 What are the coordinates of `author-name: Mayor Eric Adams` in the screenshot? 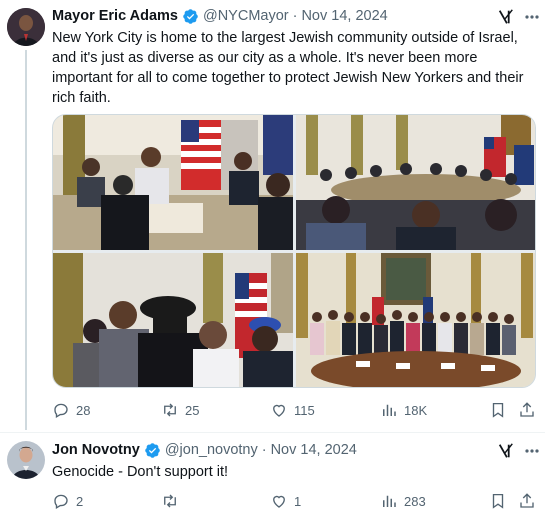 It's located at (115, 16).